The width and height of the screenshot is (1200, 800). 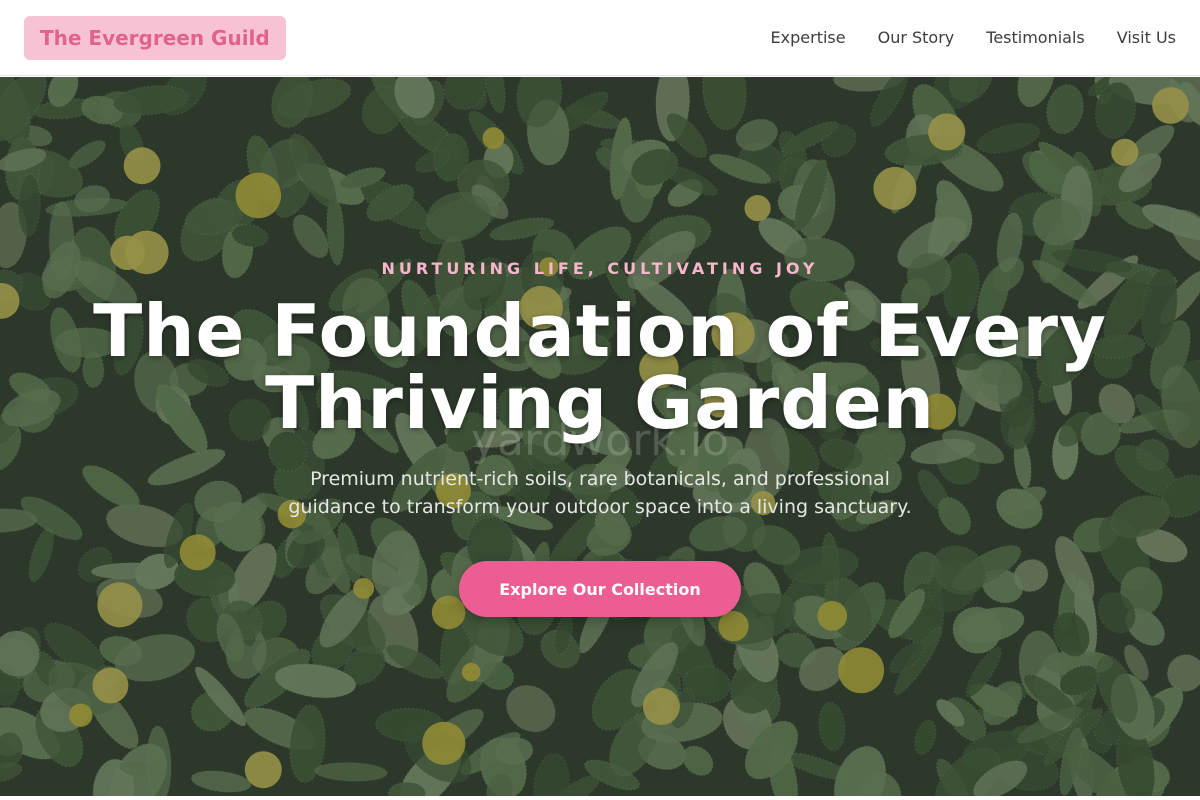 I want to click on nav-link-our-story: Our Story, so click(x=916, y=37).